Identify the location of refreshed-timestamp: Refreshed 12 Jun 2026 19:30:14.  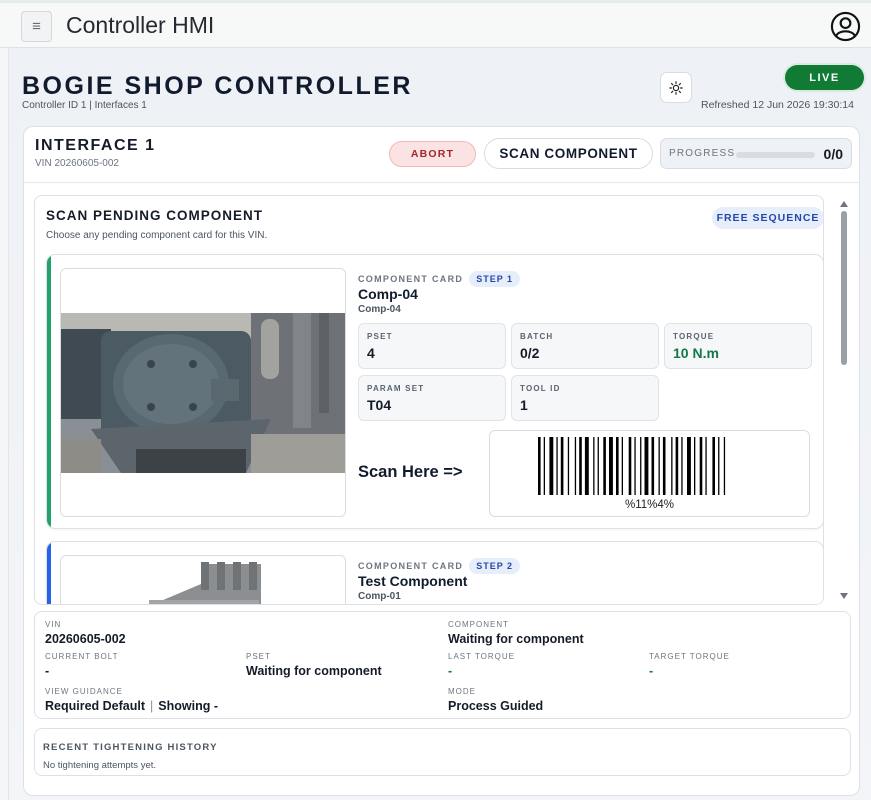
(777, 105).